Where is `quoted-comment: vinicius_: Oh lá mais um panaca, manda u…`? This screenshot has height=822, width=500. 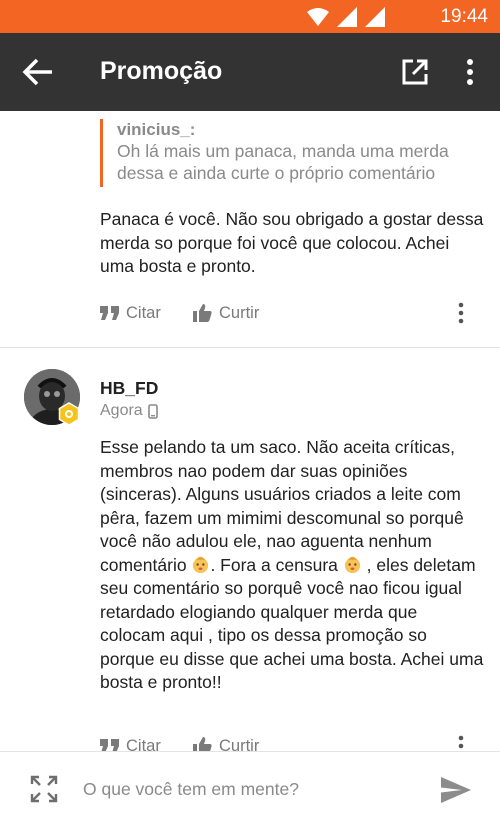
quoted-comment: vinicius_: Oh lá mais um panaca, manda u… is located at coordinates (292, 153).